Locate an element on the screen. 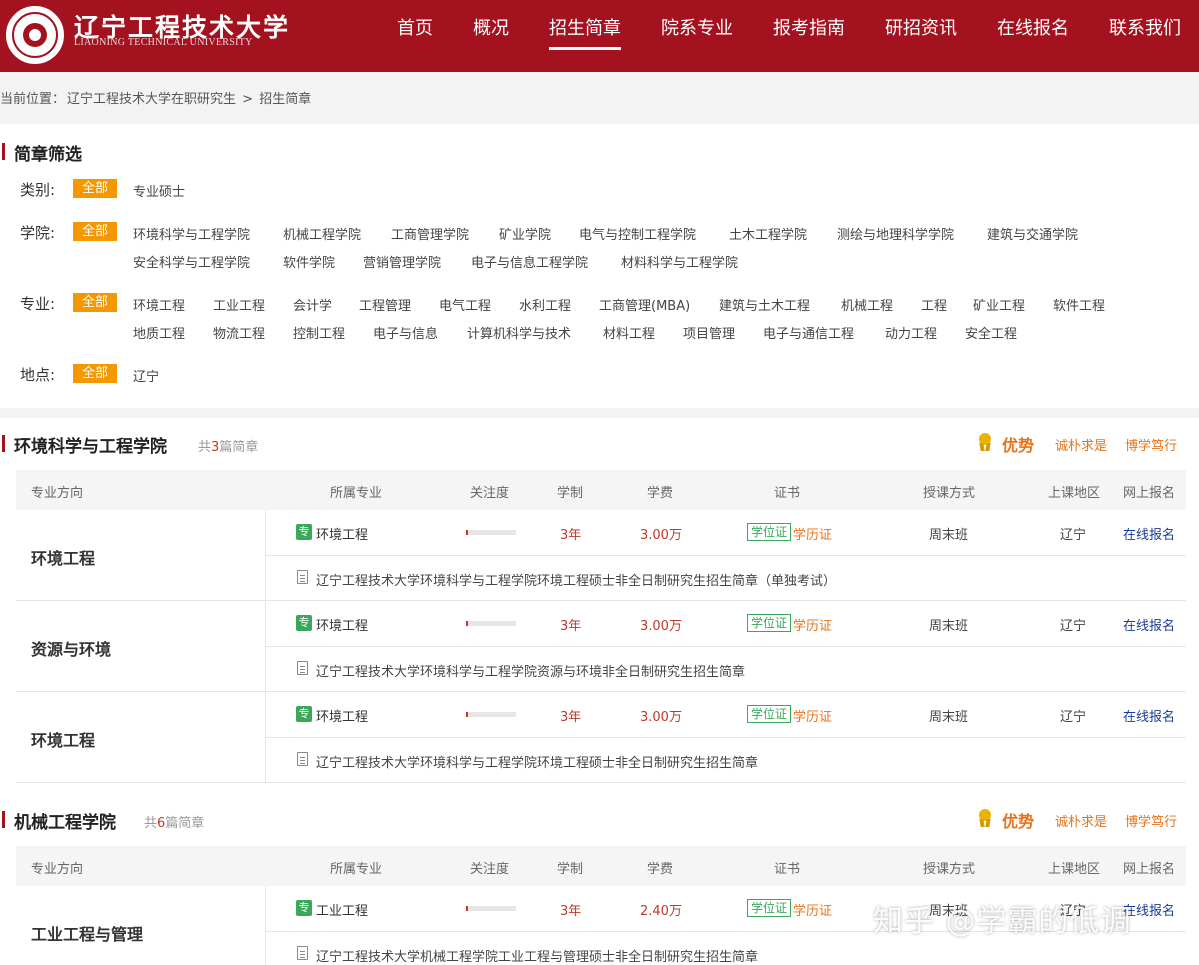 This screenshot has height=965, width=1199. filter-major-option: 工业工程 is located at coordinates (239, 304).